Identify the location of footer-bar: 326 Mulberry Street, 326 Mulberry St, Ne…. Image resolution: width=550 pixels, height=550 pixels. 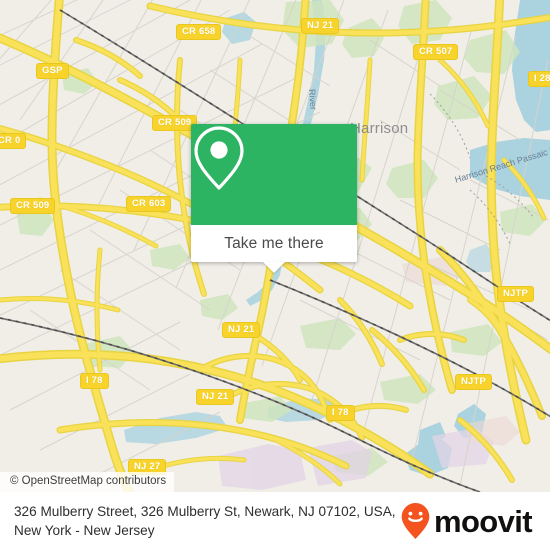
(275, 521).